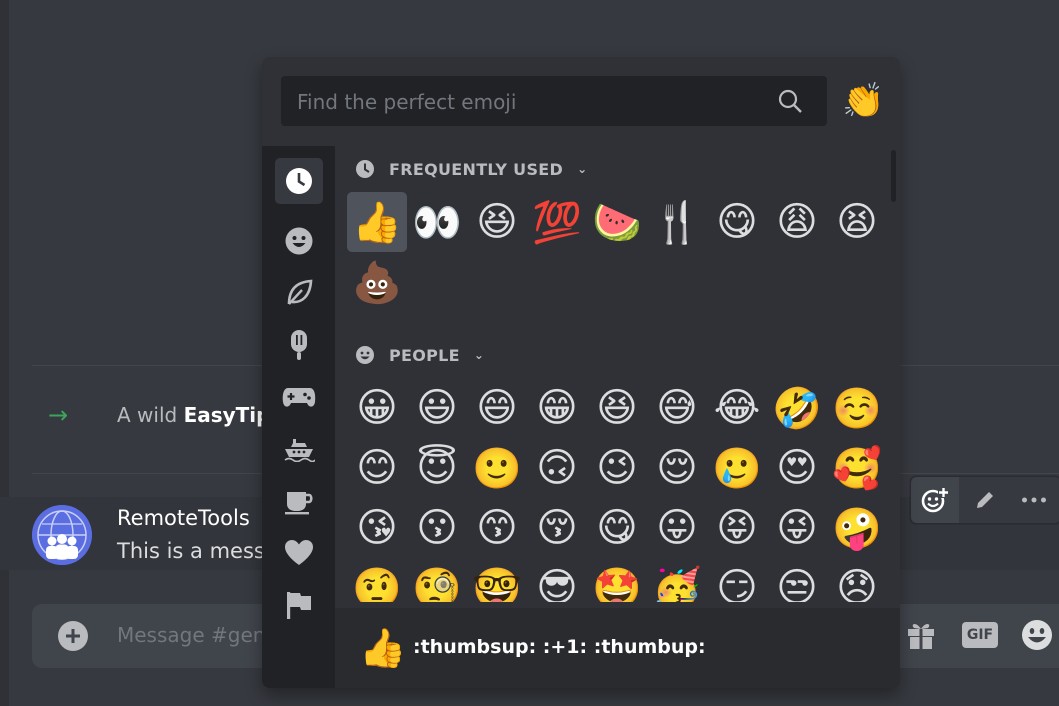 The image size is (1059, 706). Describe the element at coordinates (437, 528) in the screenshot. I see `emoji-button: 😗` at that location.